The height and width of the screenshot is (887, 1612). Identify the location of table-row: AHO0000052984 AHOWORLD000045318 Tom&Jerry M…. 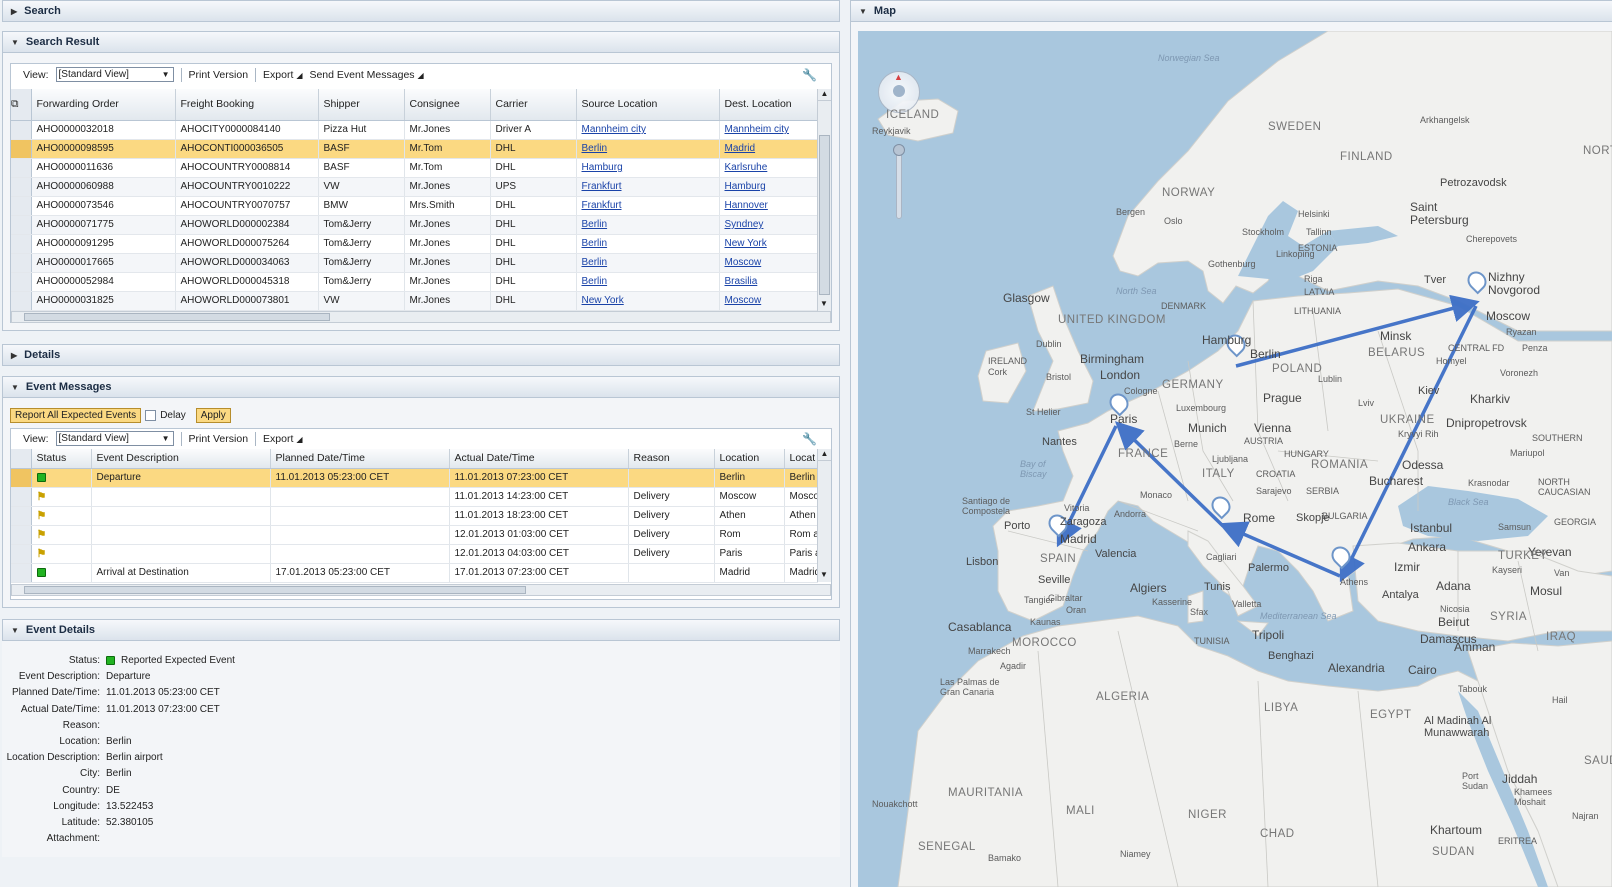
(414, 282).